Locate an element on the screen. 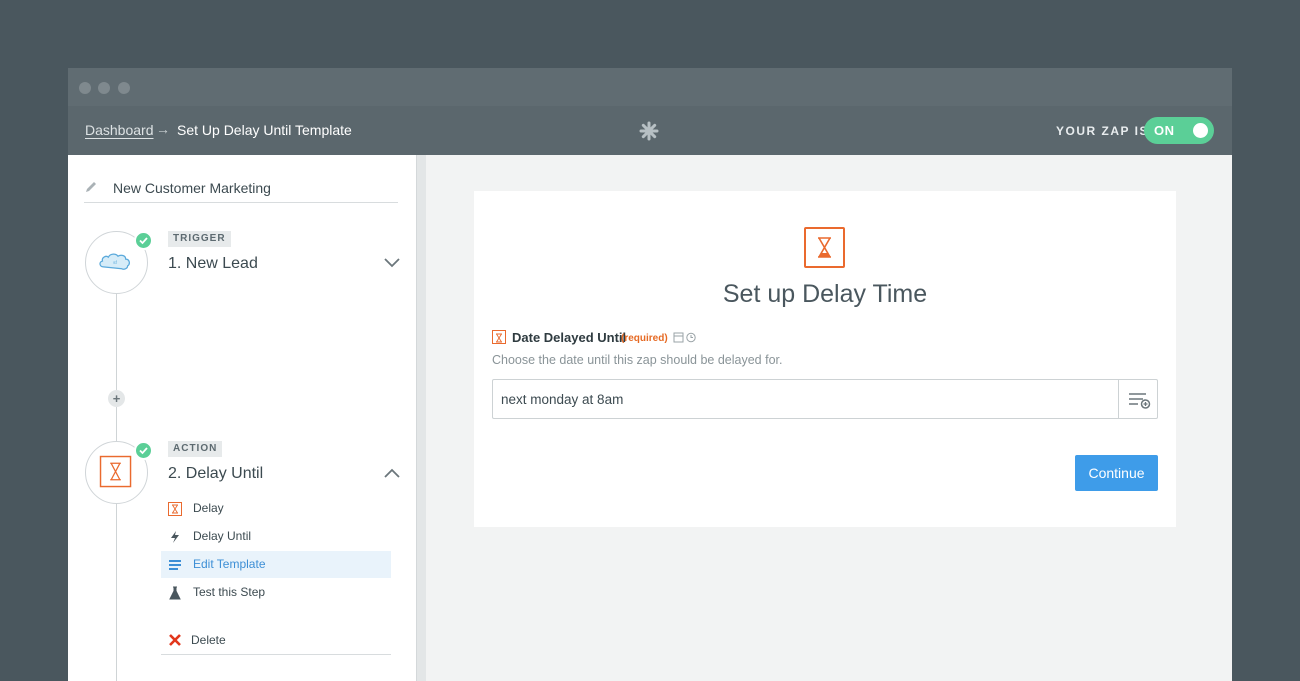 This screenshot has width=1300, height=681. toggle-label: ON is located at coordinates (1164, 130).